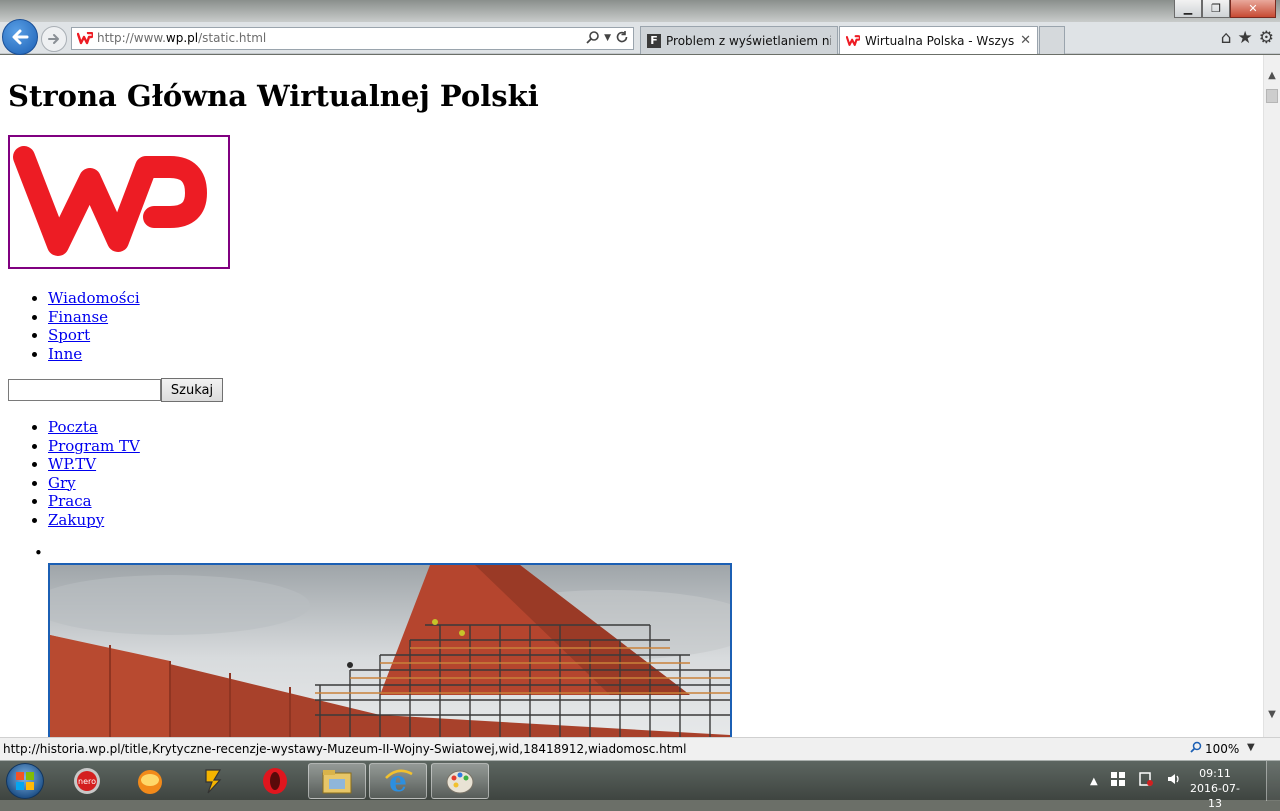 This screenshot has width=1280, height=811. I want to click on list-item: Poczta, so click(94, 427).